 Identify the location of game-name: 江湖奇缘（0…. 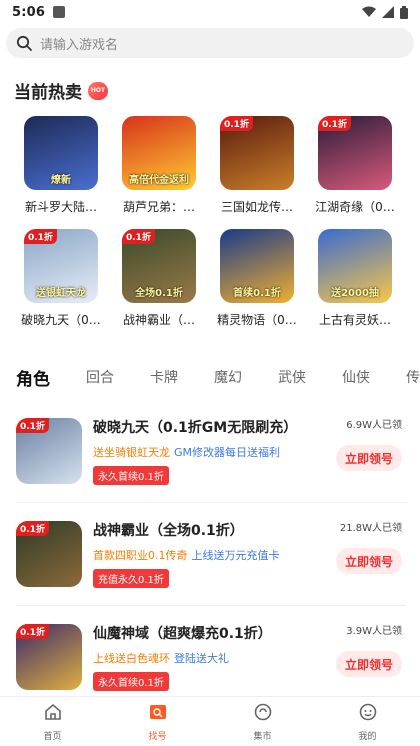
(355, 207).